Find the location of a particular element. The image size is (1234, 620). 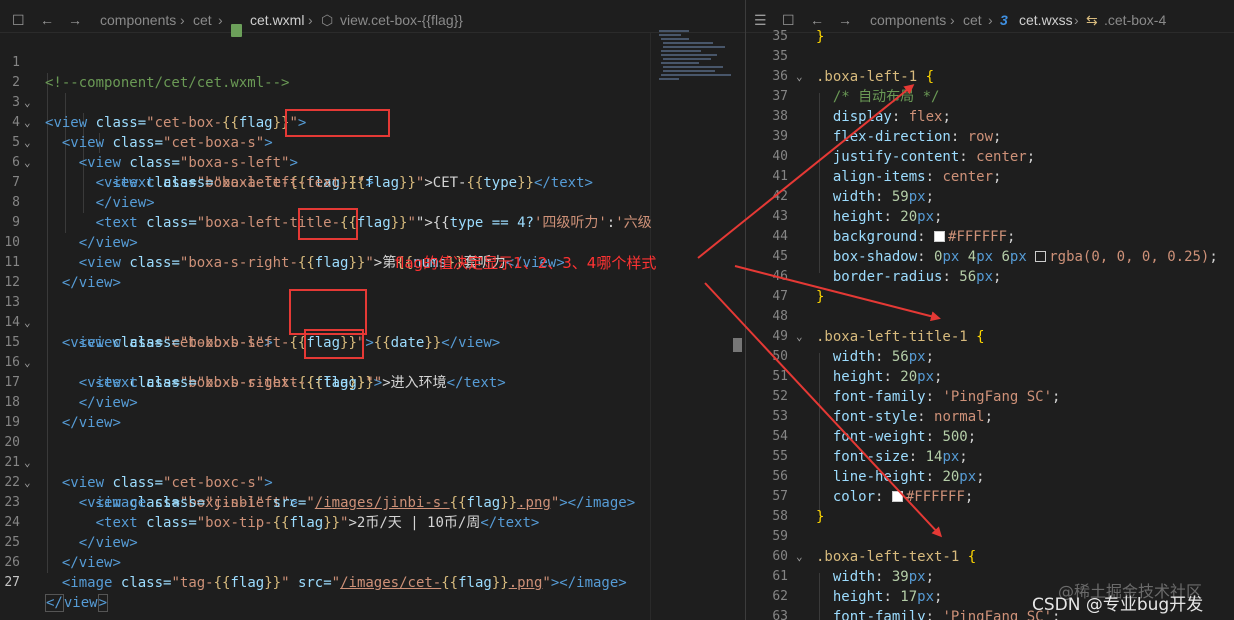

cube-icon: ⬡ is located at coordinates (327, 20).